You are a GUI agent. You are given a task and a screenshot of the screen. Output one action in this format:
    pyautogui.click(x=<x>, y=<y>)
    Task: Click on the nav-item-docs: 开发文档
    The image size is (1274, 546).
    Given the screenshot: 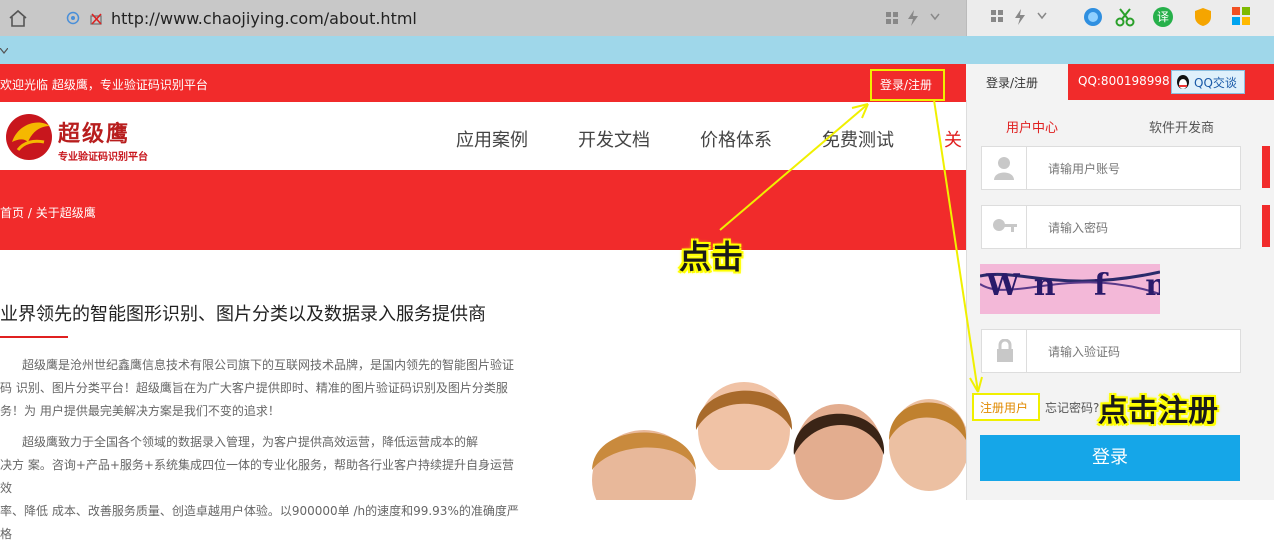 What is the action you would take?
    pyautogui.click(x=614, y=139)
    